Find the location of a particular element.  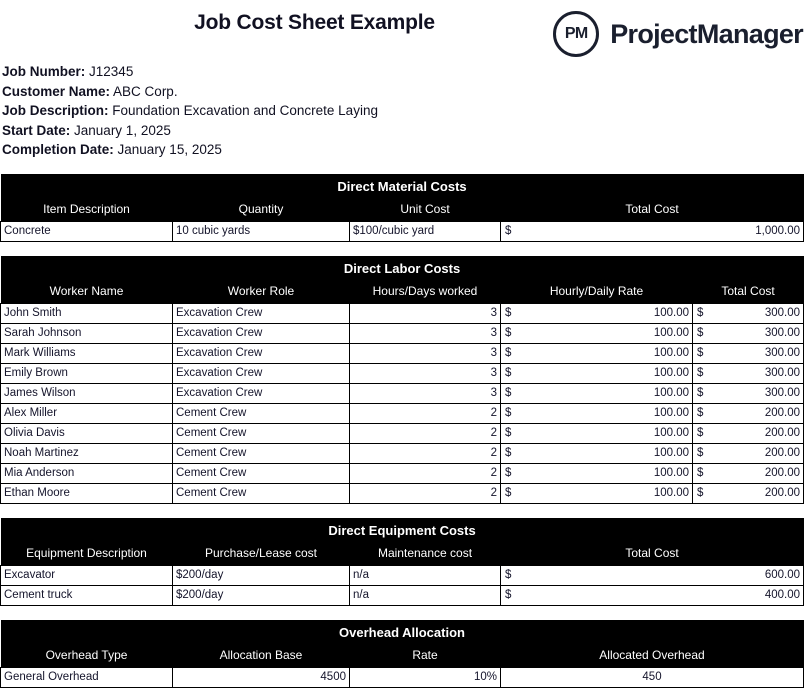

section-title: Direct Equipment Costs is located at coordinates (402, 530).